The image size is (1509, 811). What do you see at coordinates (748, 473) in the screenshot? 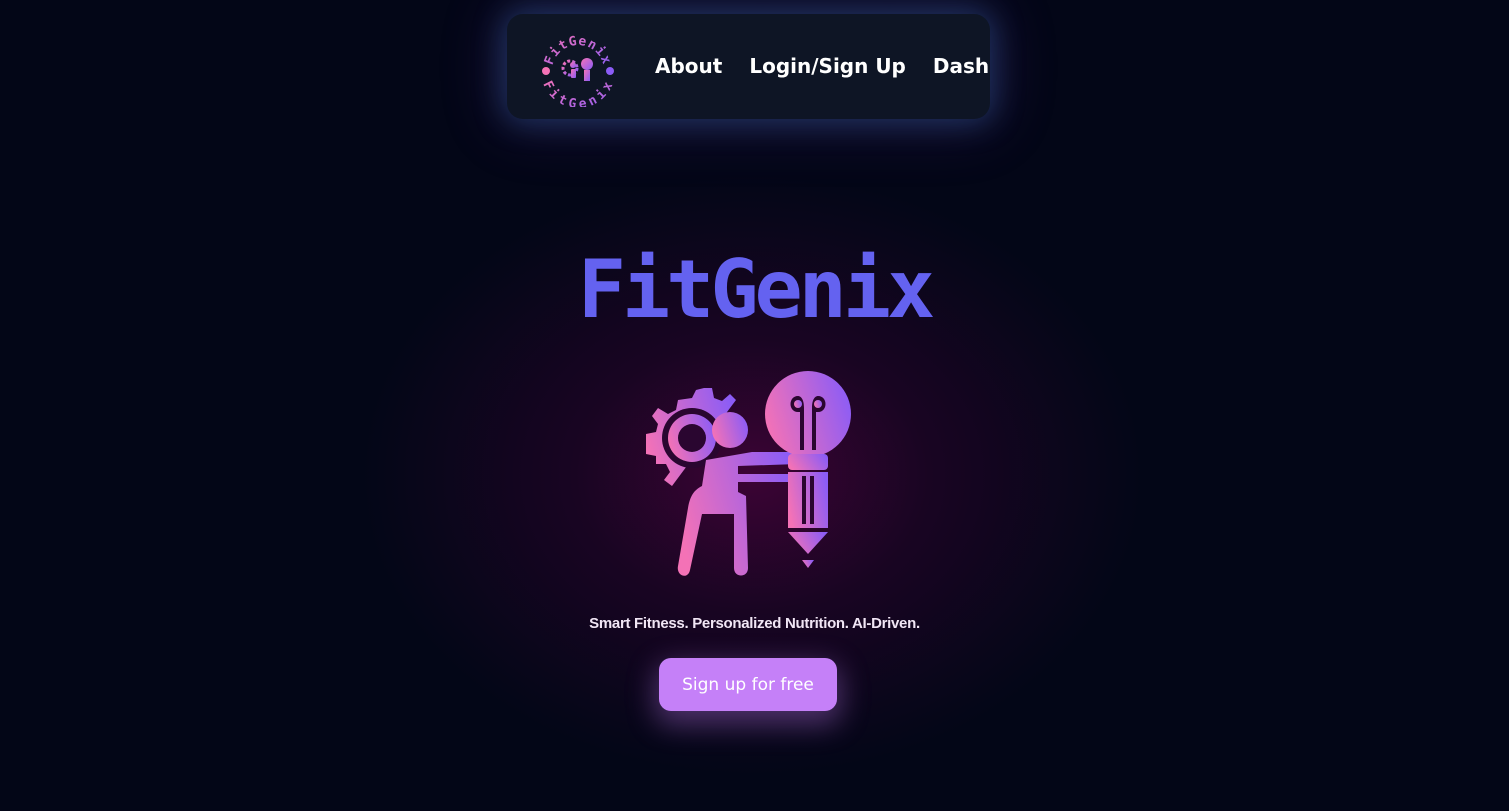
I see `person-gear-lightbulb-pencil-icon` at bounding box center [748, 473].